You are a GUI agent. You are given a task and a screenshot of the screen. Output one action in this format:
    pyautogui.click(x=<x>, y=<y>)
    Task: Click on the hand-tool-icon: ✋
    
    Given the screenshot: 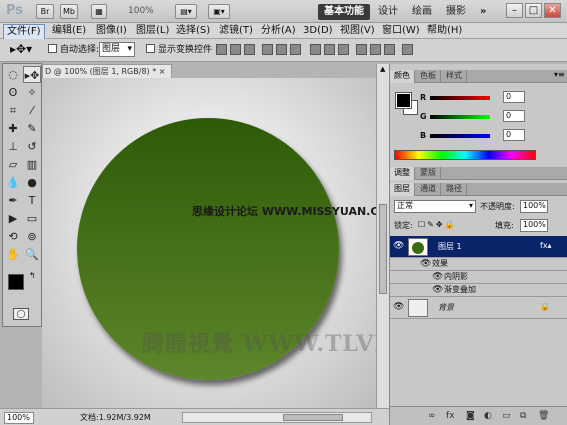 What is the action you would take?
    pyautogui.click(x=13, y=254)
    